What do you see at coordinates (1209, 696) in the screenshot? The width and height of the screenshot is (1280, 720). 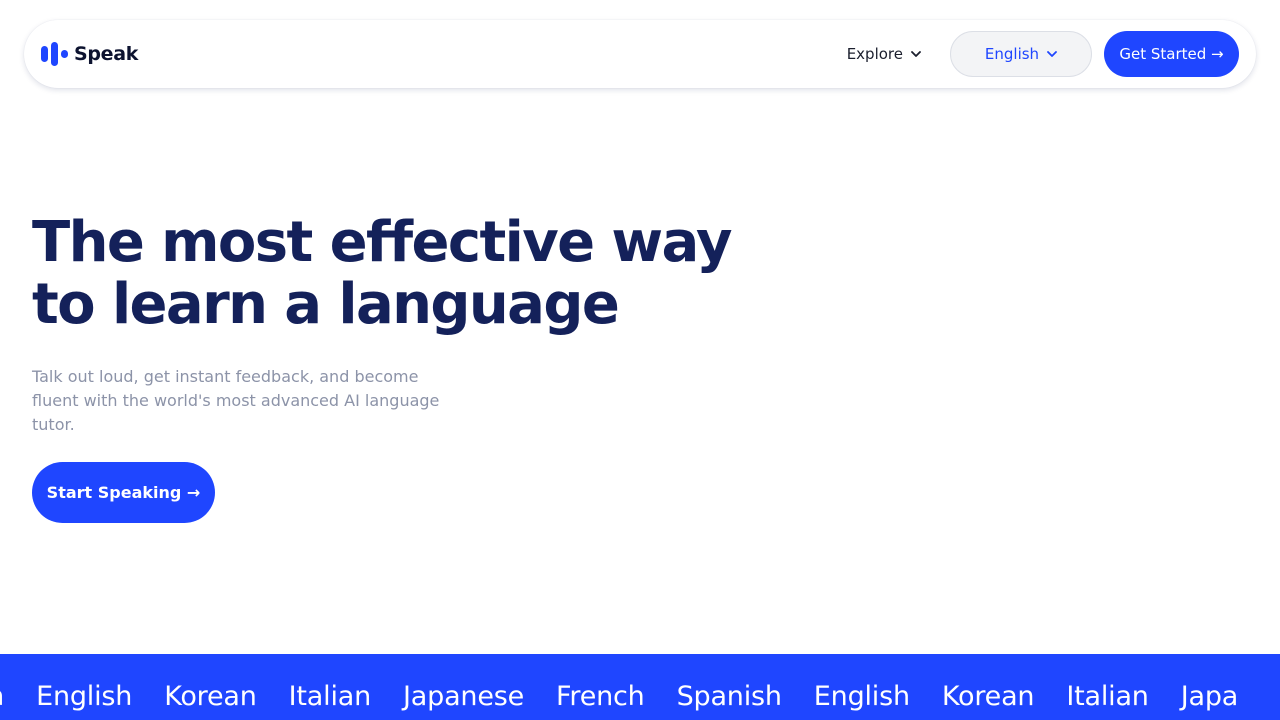 I see `marquee-language-item: Japa` at bounding box center [1209, 696].